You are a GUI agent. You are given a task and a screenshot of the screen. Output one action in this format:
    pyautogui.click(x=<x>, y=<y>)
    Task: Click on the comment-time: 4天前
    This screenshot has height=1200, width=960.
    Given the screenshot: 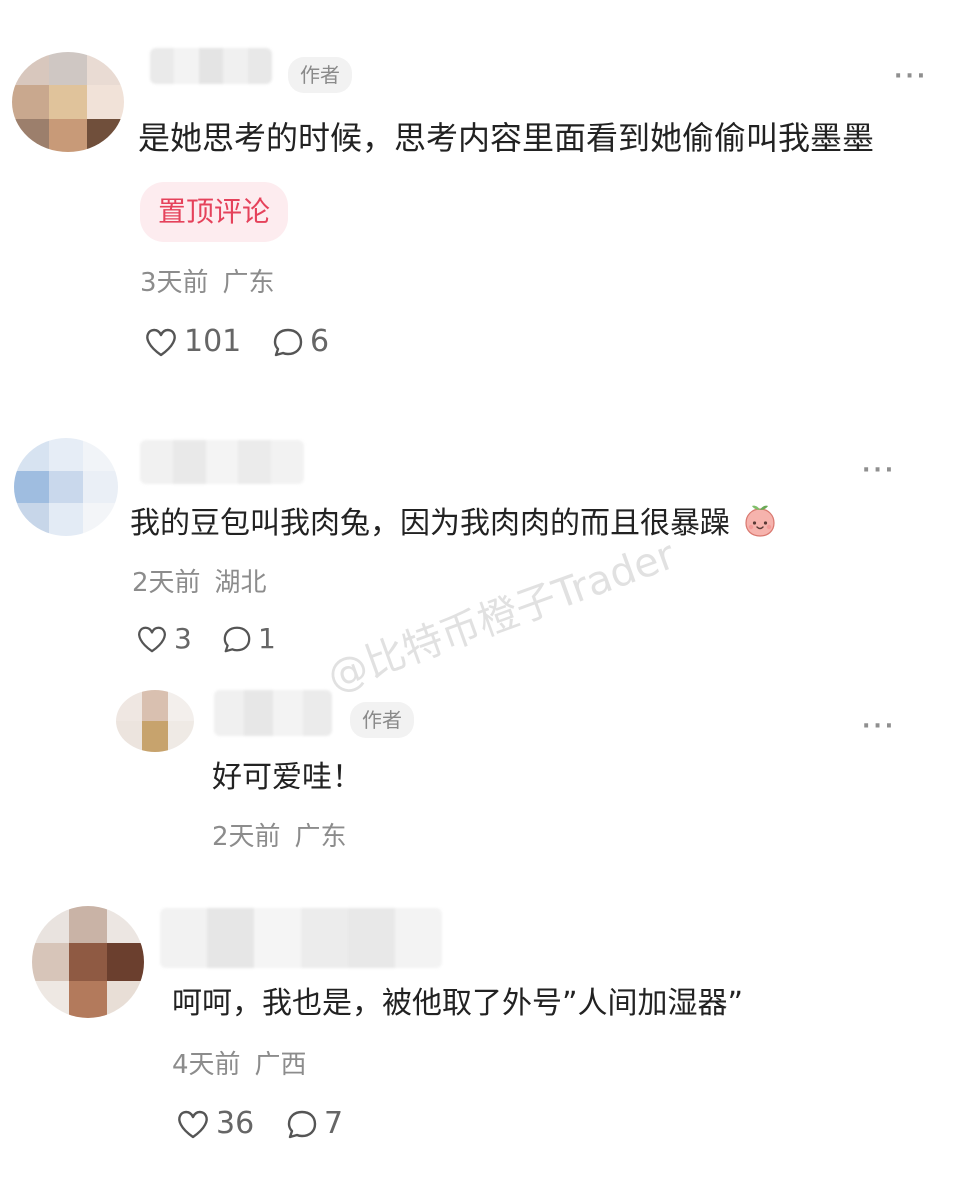 What is the action you would take?
    pyautogui.click(x=206, y=1065)
    